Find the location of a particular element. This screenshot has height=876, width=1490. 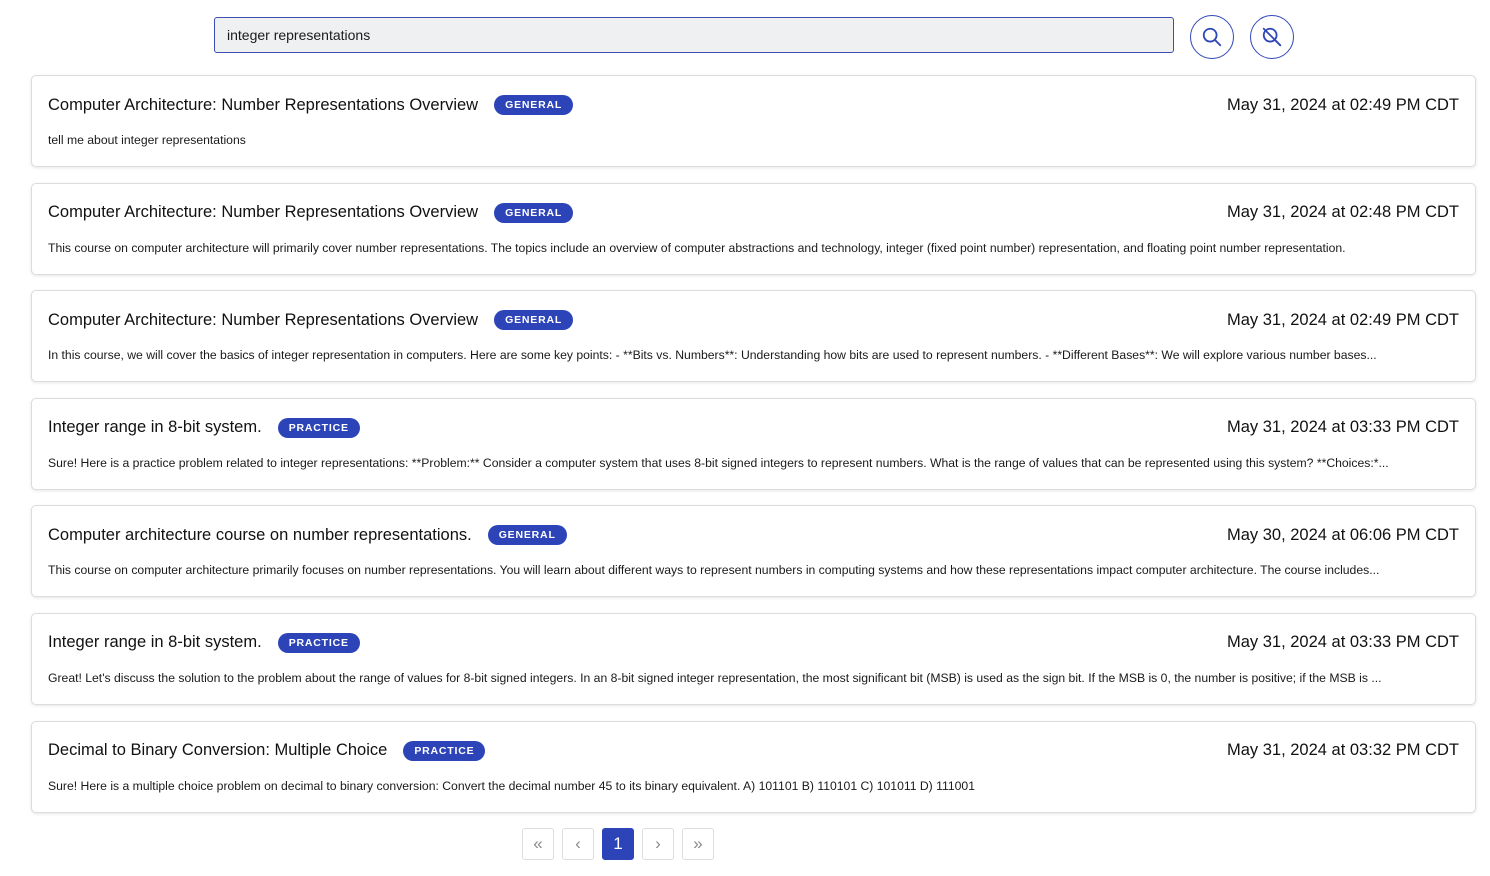

previous-page-button: ‹ is located at coordinates (578, 844).